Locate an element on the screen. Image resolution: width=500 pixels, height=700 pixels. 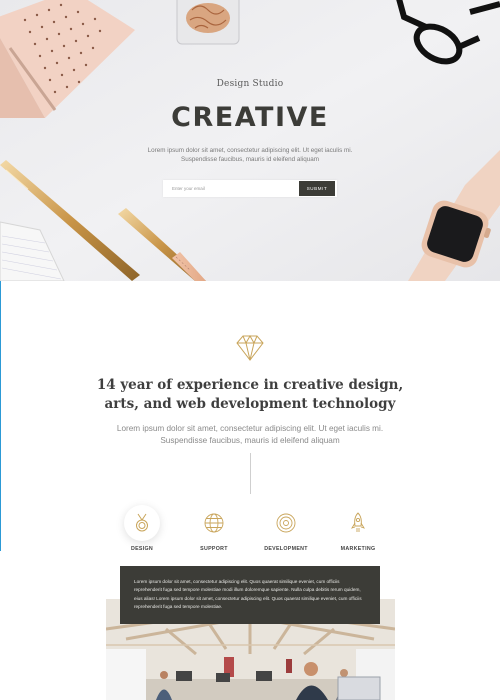
service-marketing-circle is located at coordinates (358, 523).